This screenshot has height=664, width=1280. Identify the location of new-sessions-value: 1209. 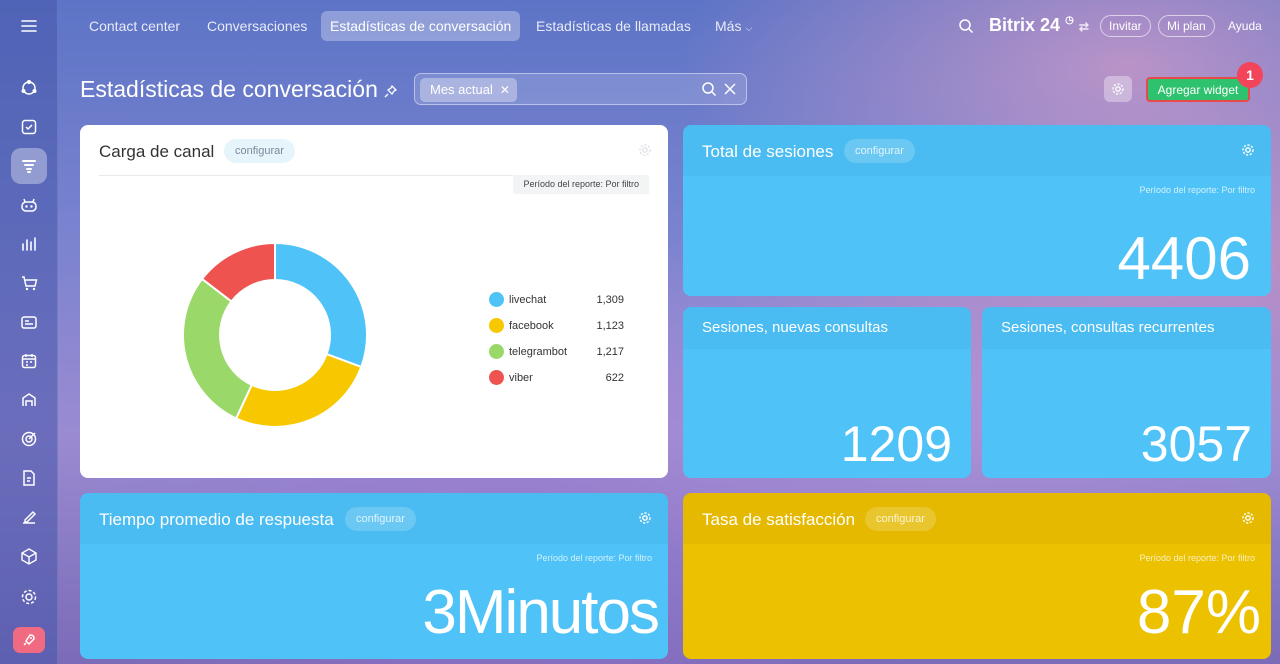
(896, 444).